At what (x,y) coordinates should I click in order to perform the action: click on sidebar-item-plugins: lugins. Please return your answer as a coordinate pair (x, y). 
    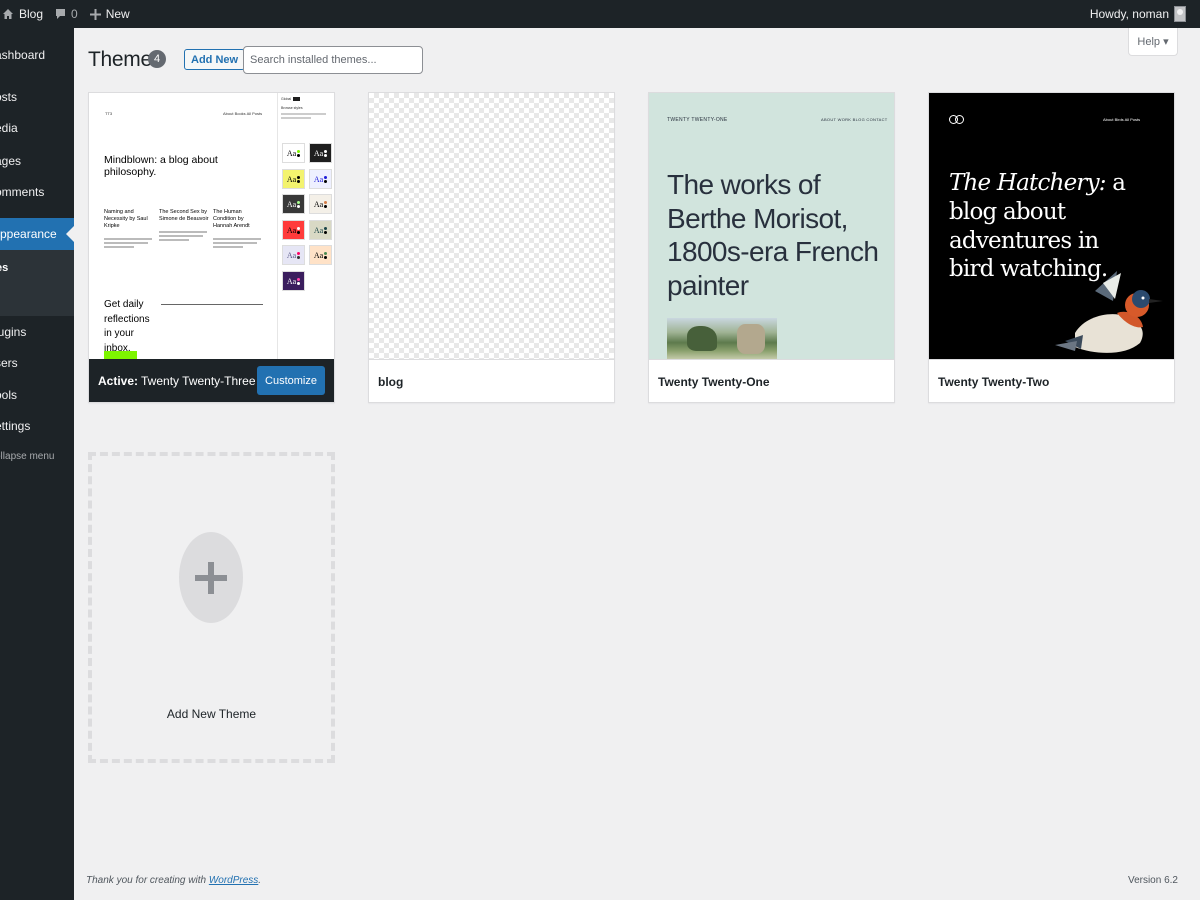
    Looking at the image, I should click on (13, 332).